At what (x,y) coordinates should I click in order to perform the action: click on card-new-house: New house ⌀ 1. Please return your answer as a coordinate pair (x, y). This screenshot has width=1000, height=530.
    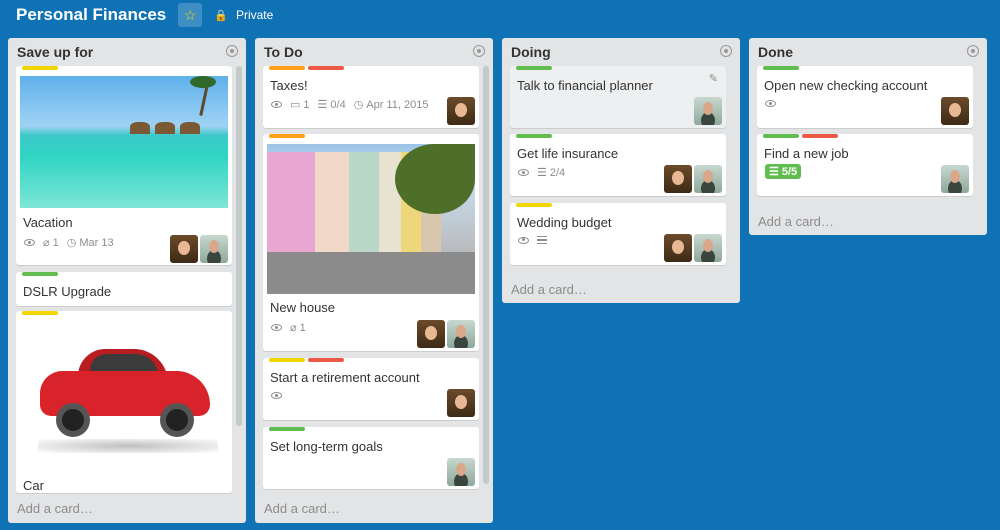
    Looking at the image, I should click on (371, 242).